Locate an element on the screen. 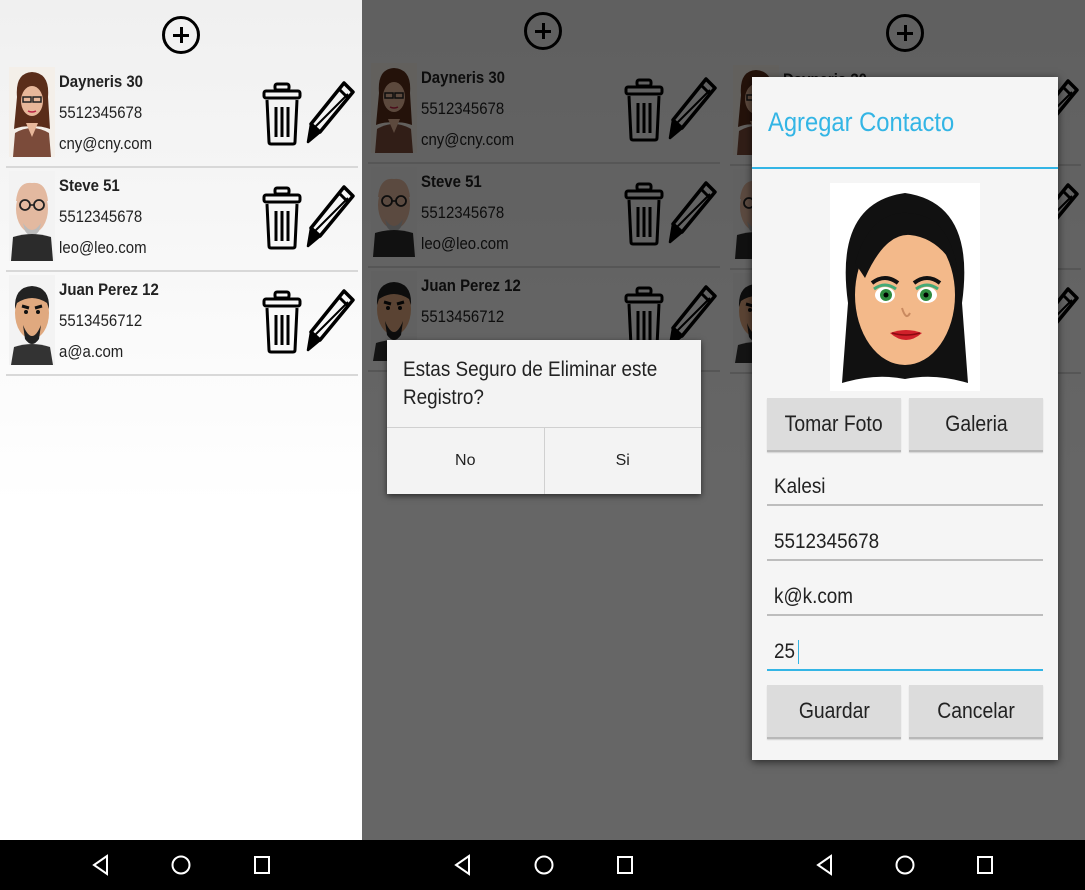 This screenshot has height=890, width=1085. no-button: No is located at coordinates (465, 461).